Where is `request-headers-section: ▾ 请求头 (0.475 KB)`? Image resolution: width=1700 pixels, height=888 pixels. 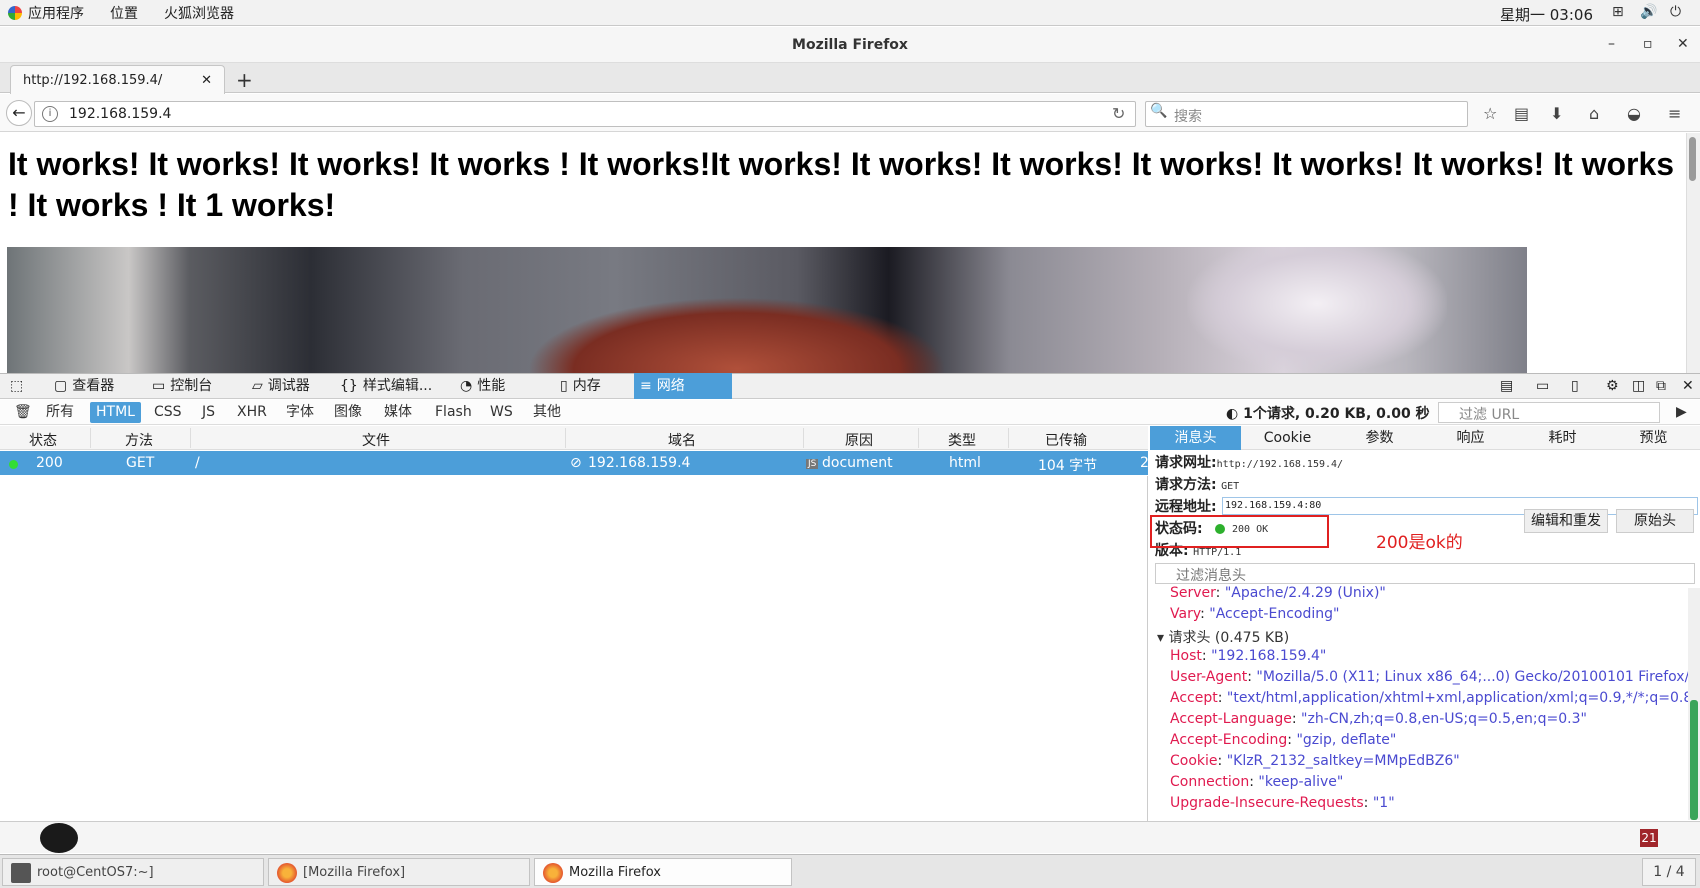 request-headers-section: ▾ 请求头 (0.475 KB) is located at coordinates (1223, 637).